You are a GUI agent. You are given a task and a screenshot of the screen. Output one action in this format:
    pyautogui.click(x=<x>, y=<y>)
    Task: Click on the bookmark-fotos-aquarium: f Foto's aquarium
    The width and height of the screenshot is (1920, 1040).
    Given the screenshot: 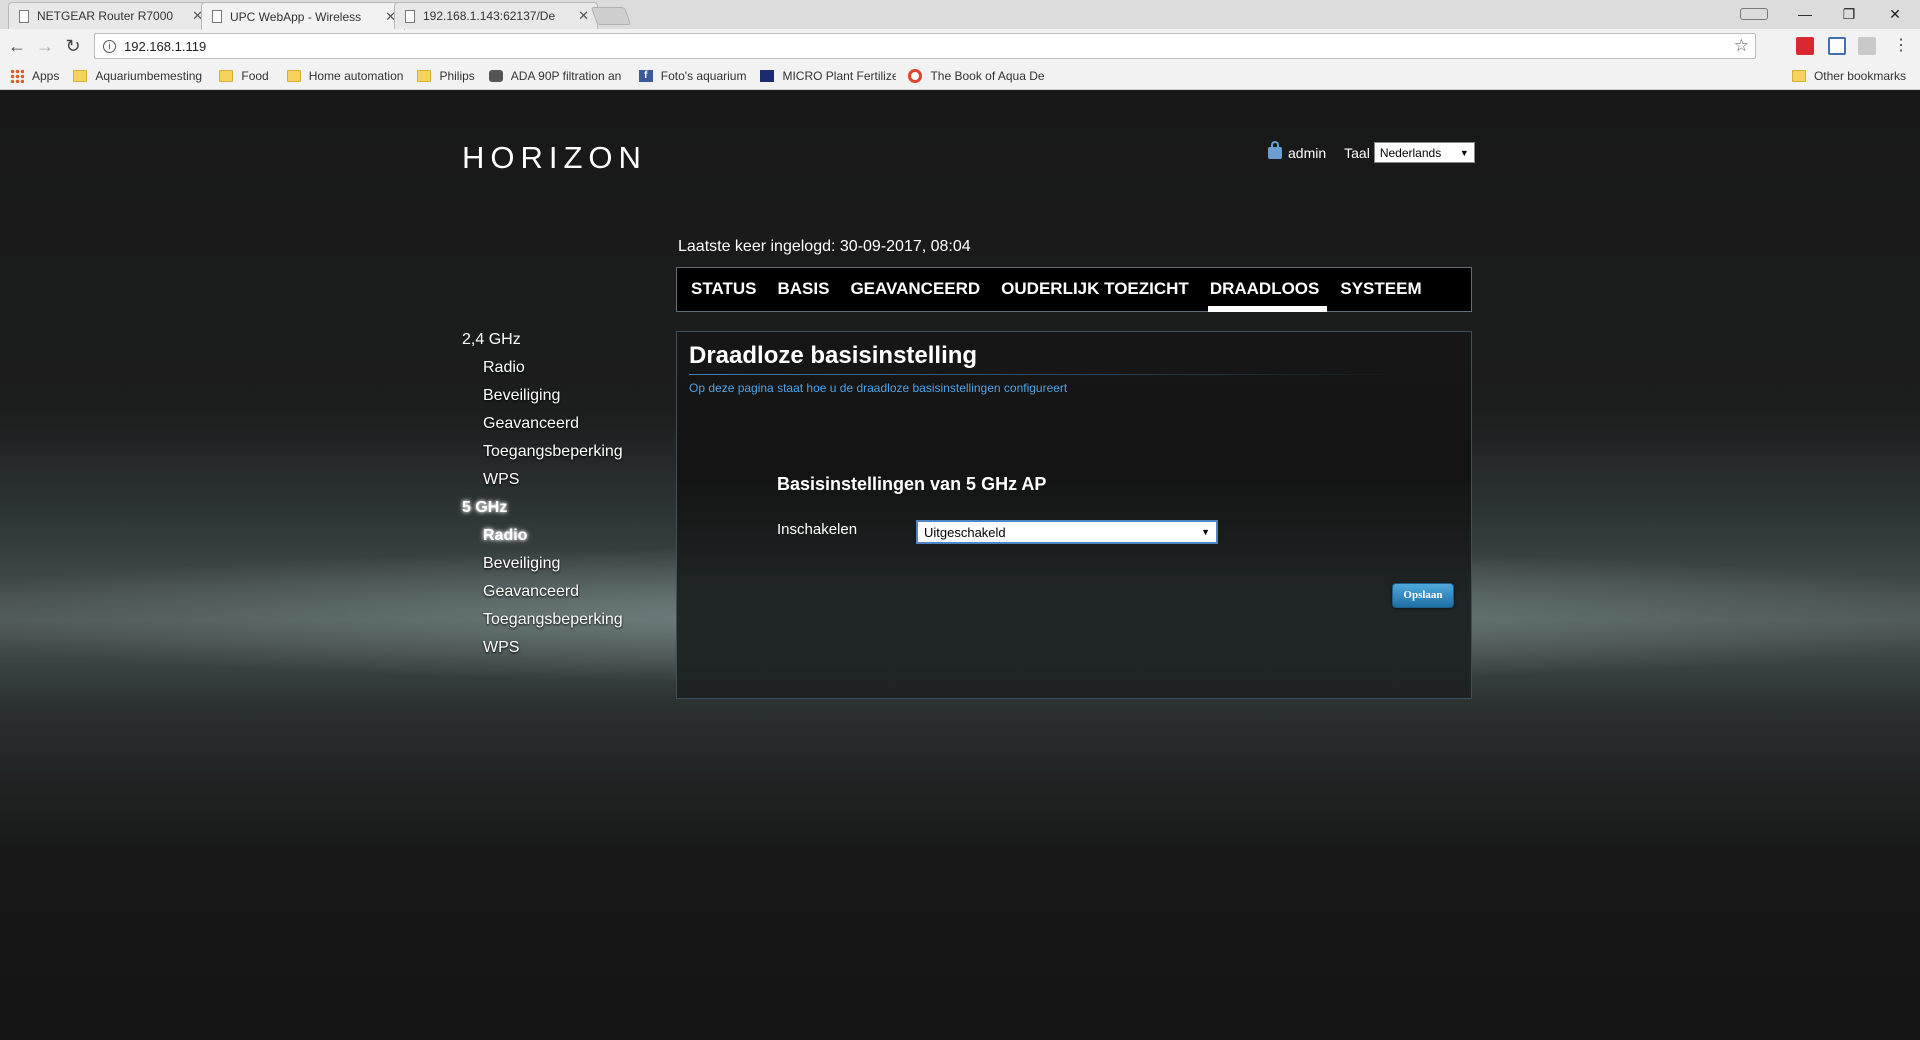 What is the action you would take?
    pyautogui.click(x=692, y=76)
    